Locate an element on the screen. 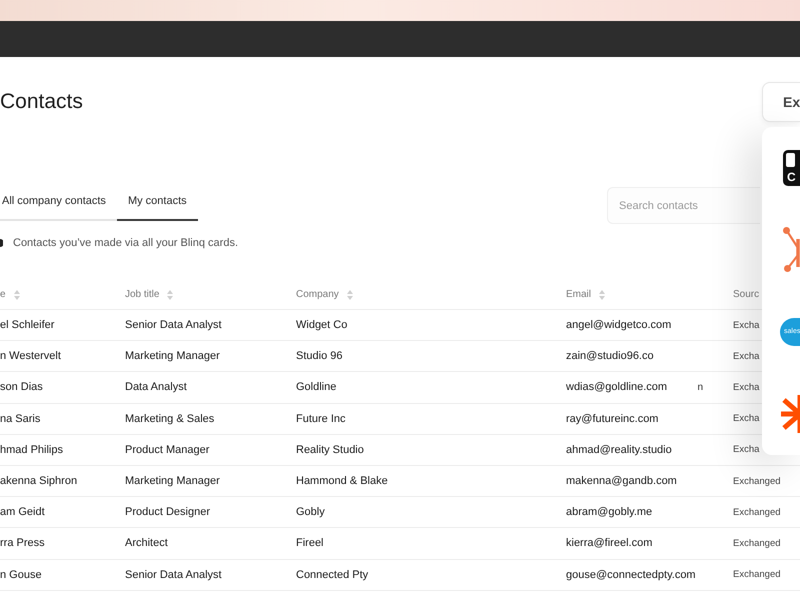  table-cell: Fireel is located at coordinates (310, 543).